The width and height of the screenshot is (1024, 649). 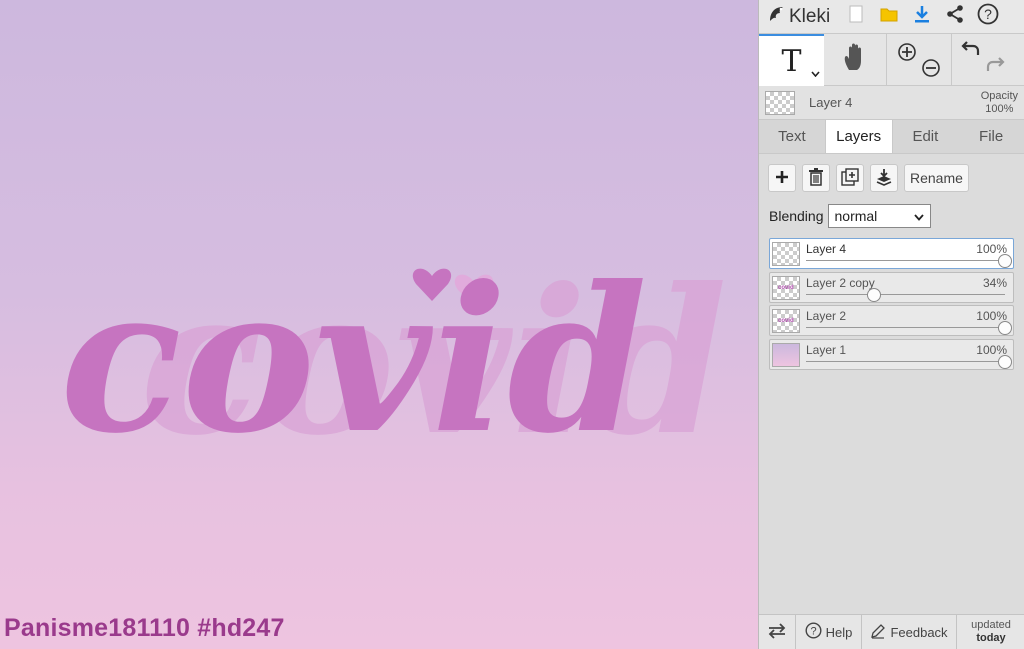 I want to click on download-icon, so click(x=922, y=16).